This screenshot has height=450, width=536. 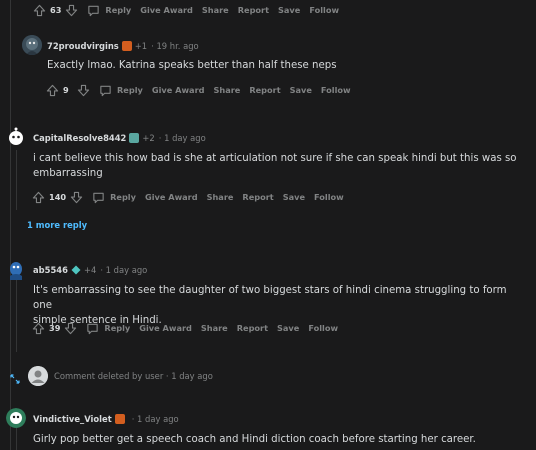 I want to click on karma: +1, so click(x=141, y=46).